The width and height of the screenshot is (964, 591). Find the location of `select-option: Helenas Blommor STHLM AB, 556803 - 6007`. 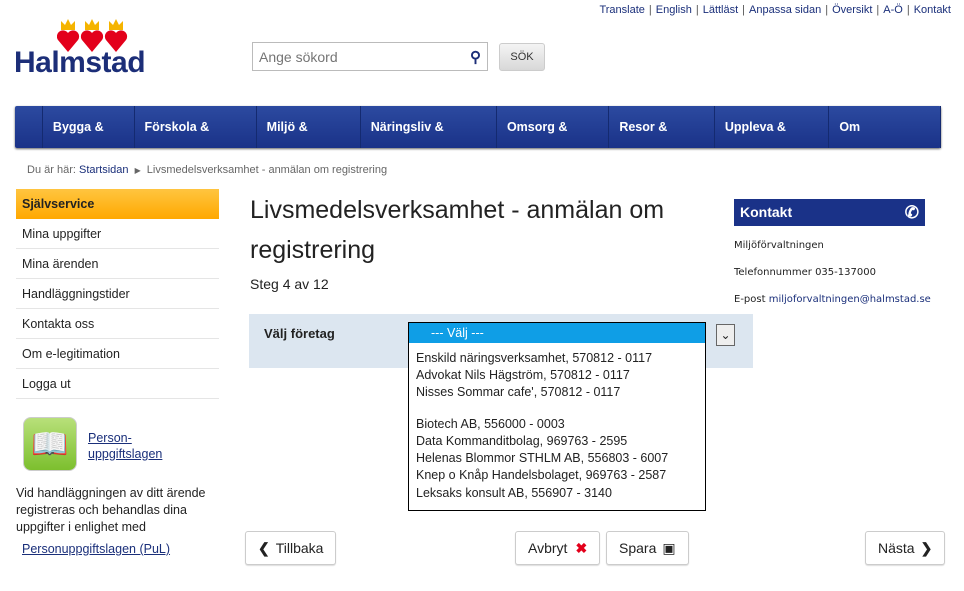

select-option: Helenas Blommor STHLM AB, 556803 - 6007 is located at coordinates (557, 458).